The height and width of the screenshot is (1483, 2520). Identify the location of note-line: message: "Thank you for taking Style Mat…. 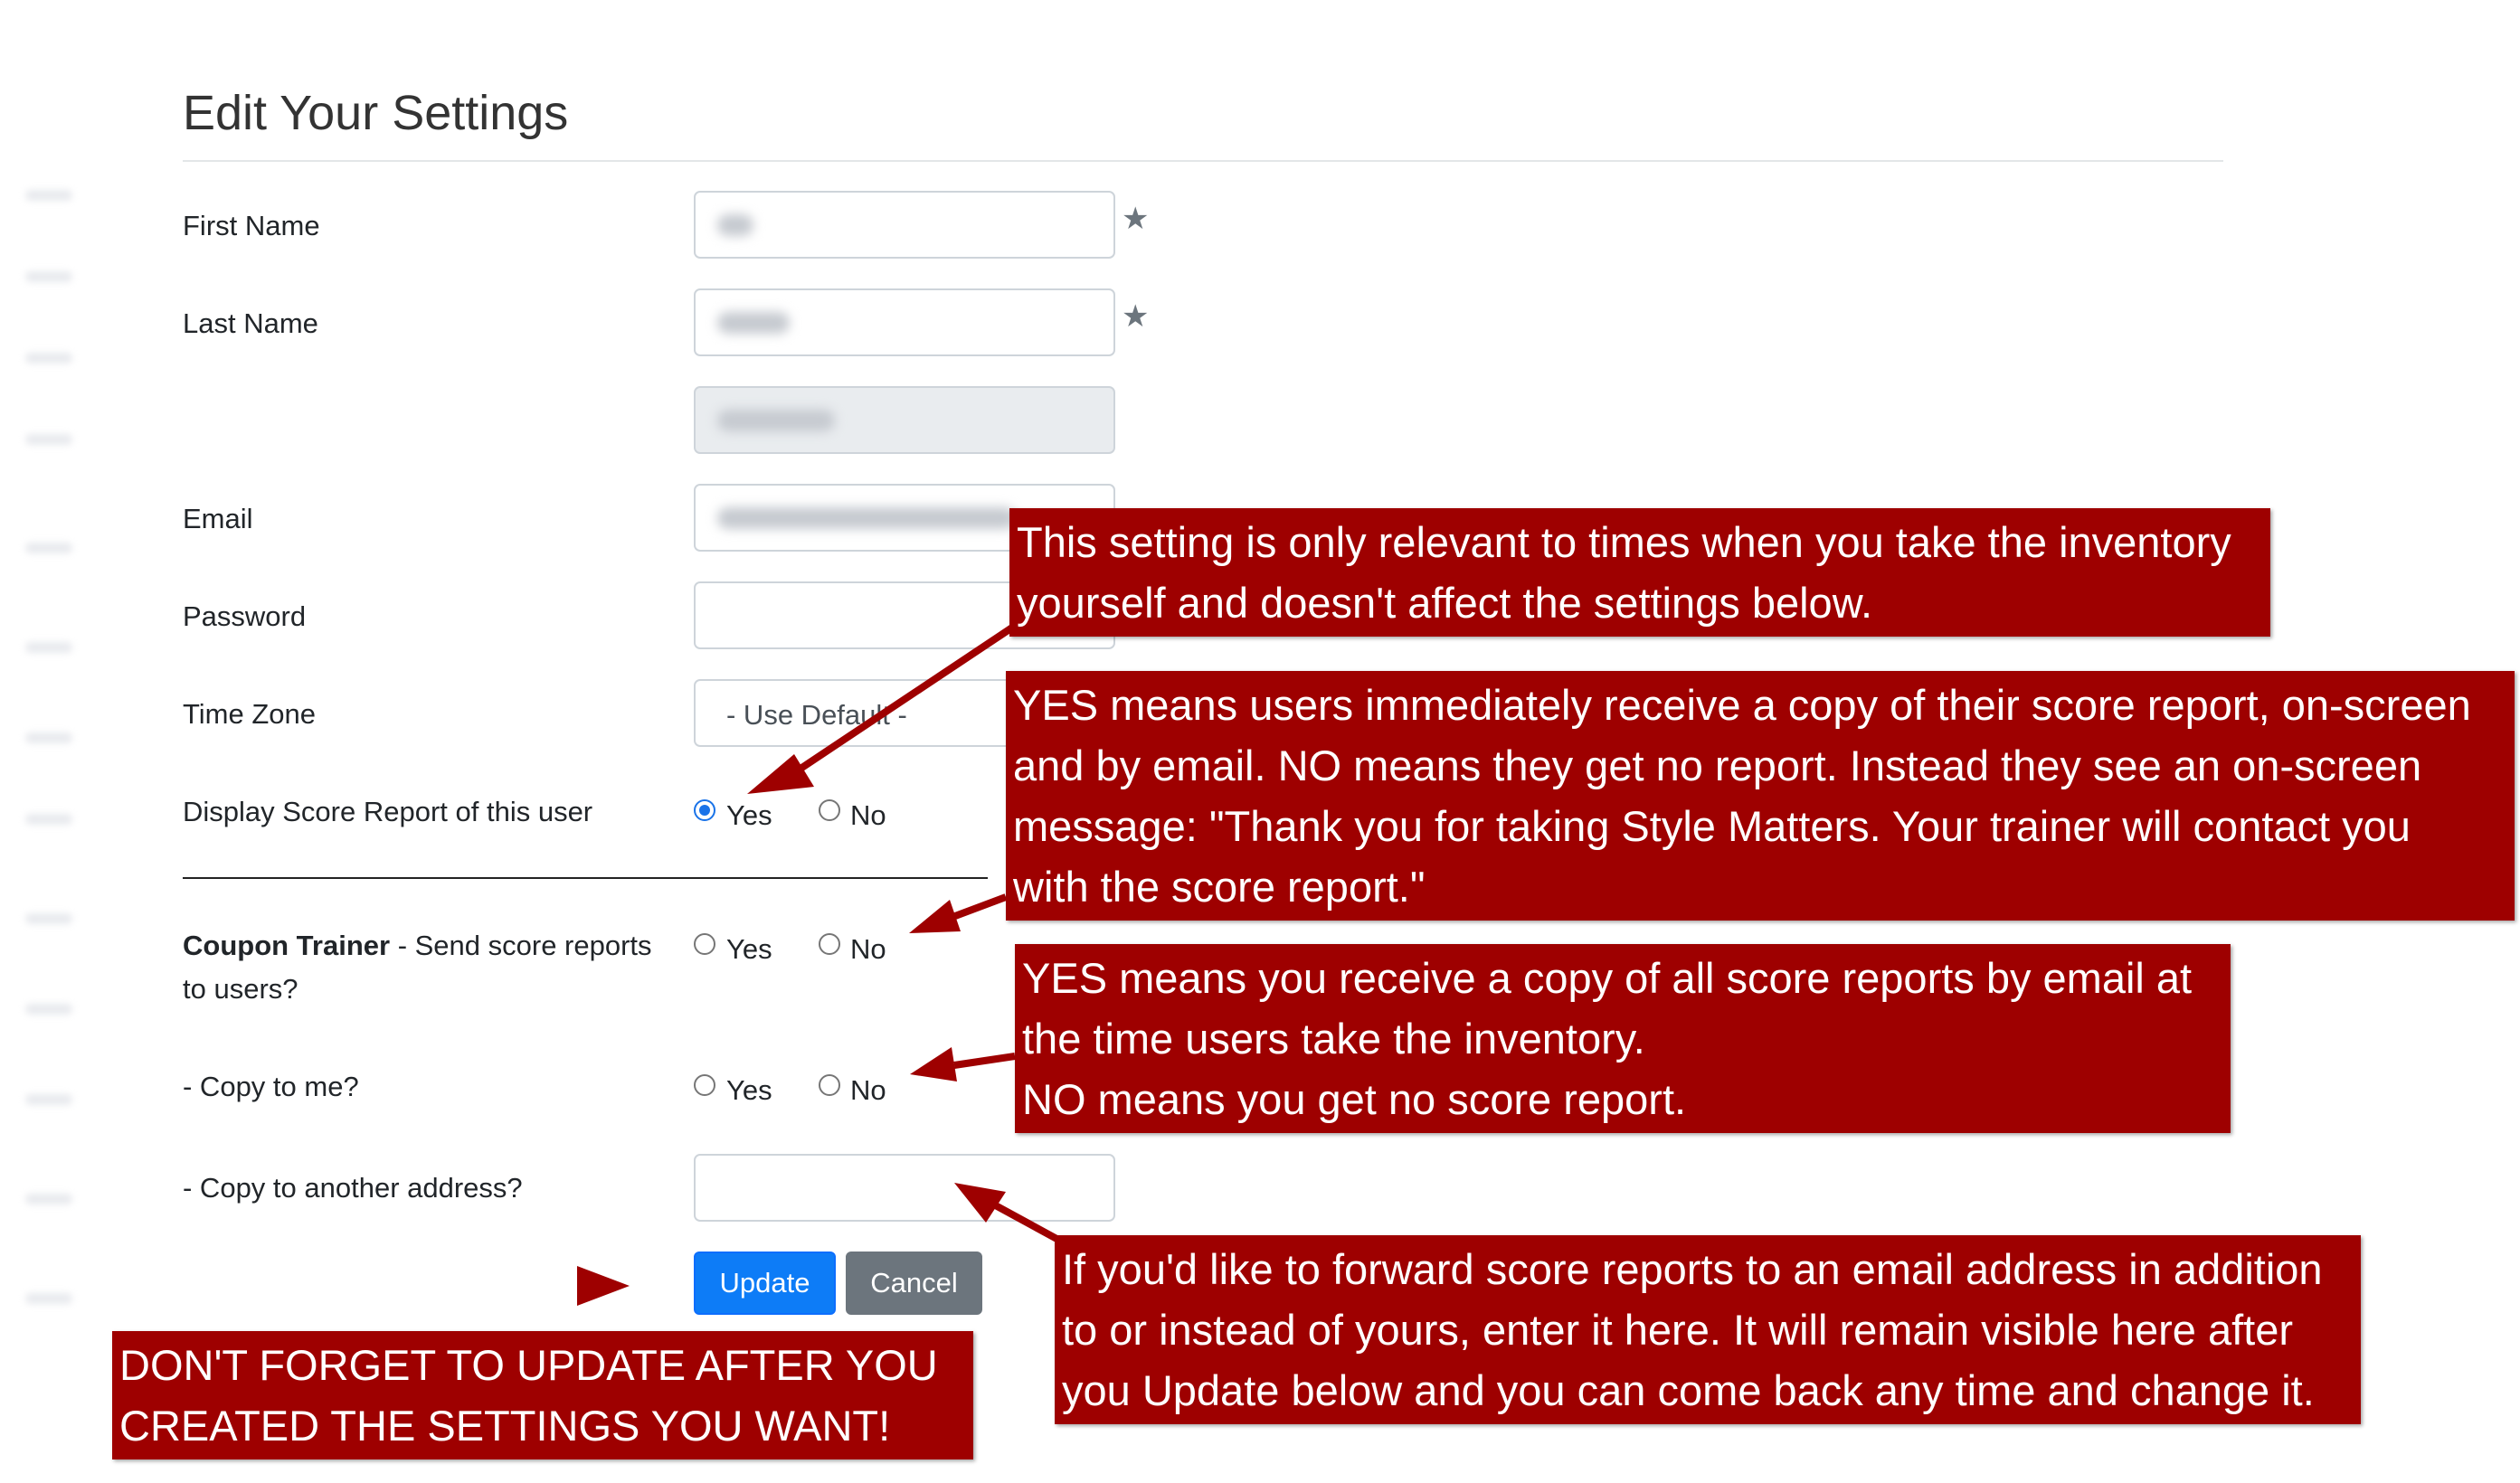
(1712, 826).